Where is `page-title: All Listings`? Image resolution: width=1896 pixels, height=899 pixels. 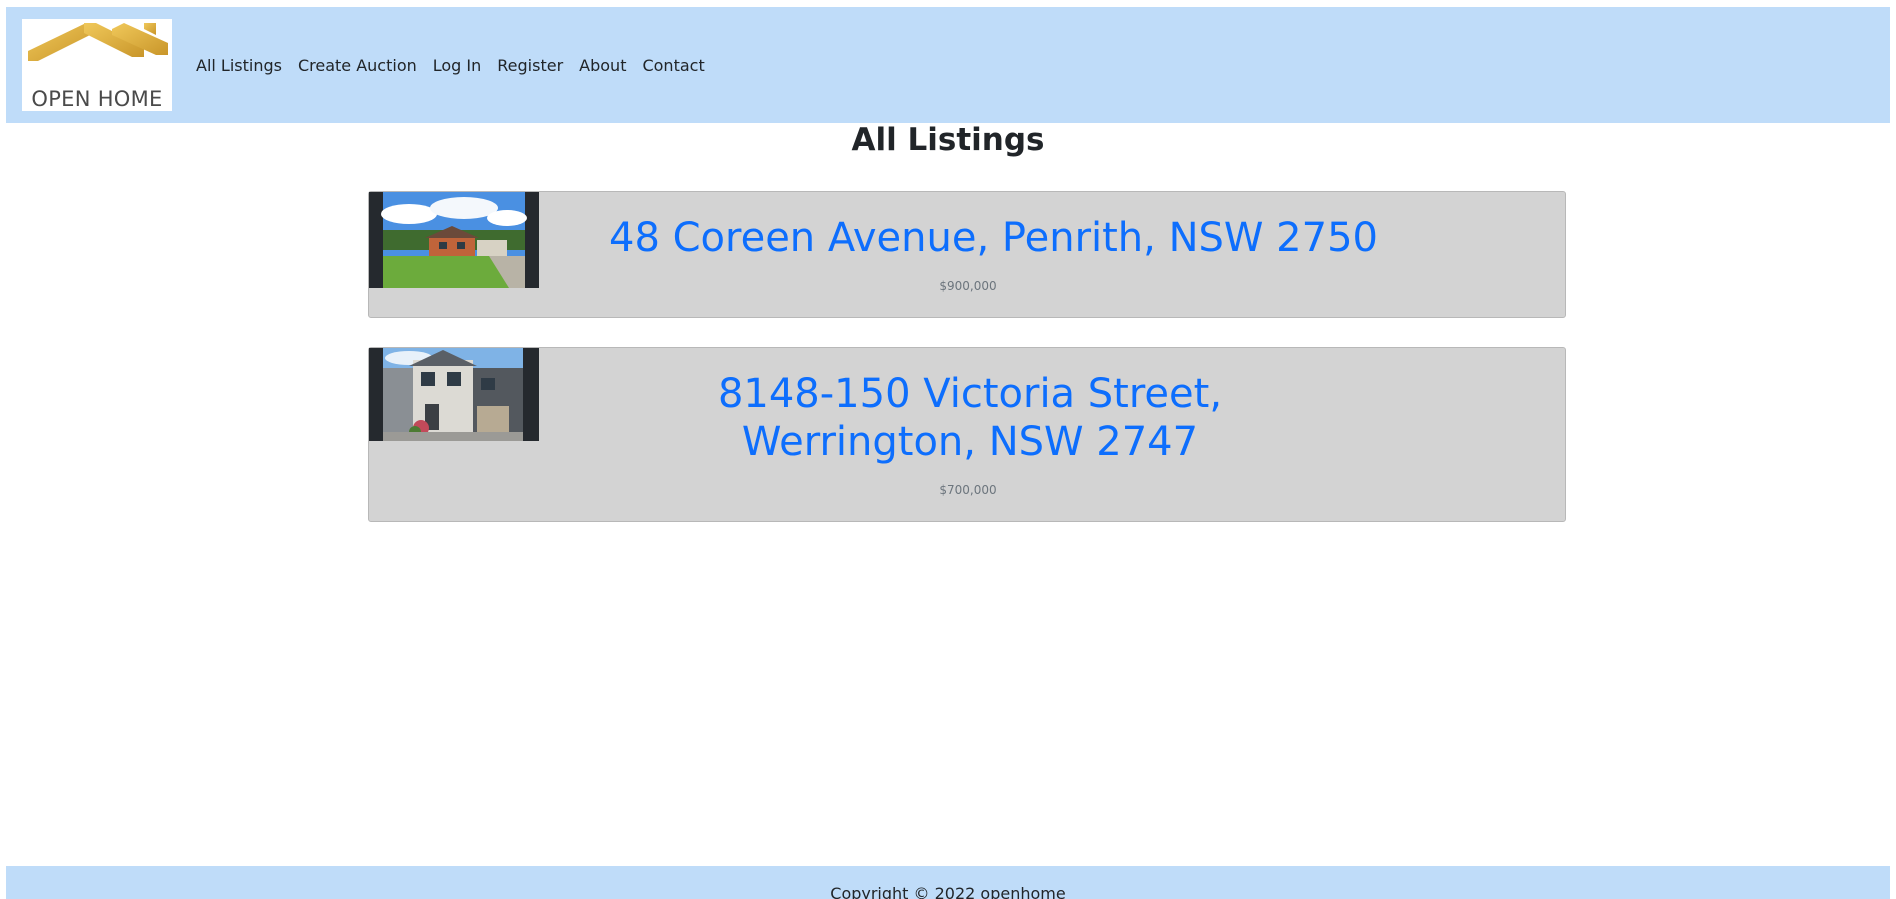 page-title: All Listings is located at coordinates (948, 140).